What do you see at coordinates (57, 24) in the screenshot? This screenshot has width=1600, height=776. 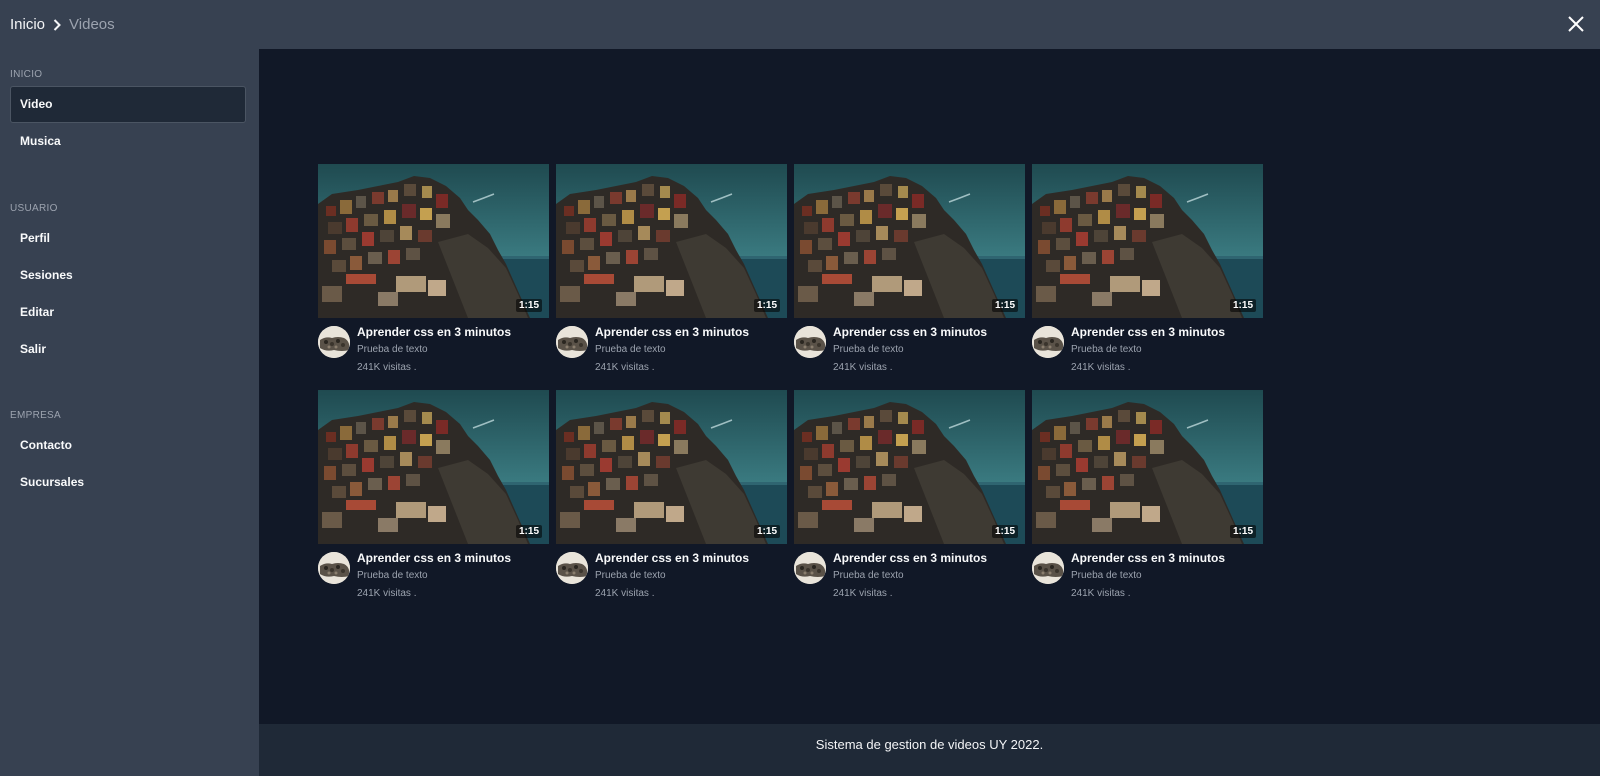 I see `chevron-right-icon` at bounding box center [57, 24].